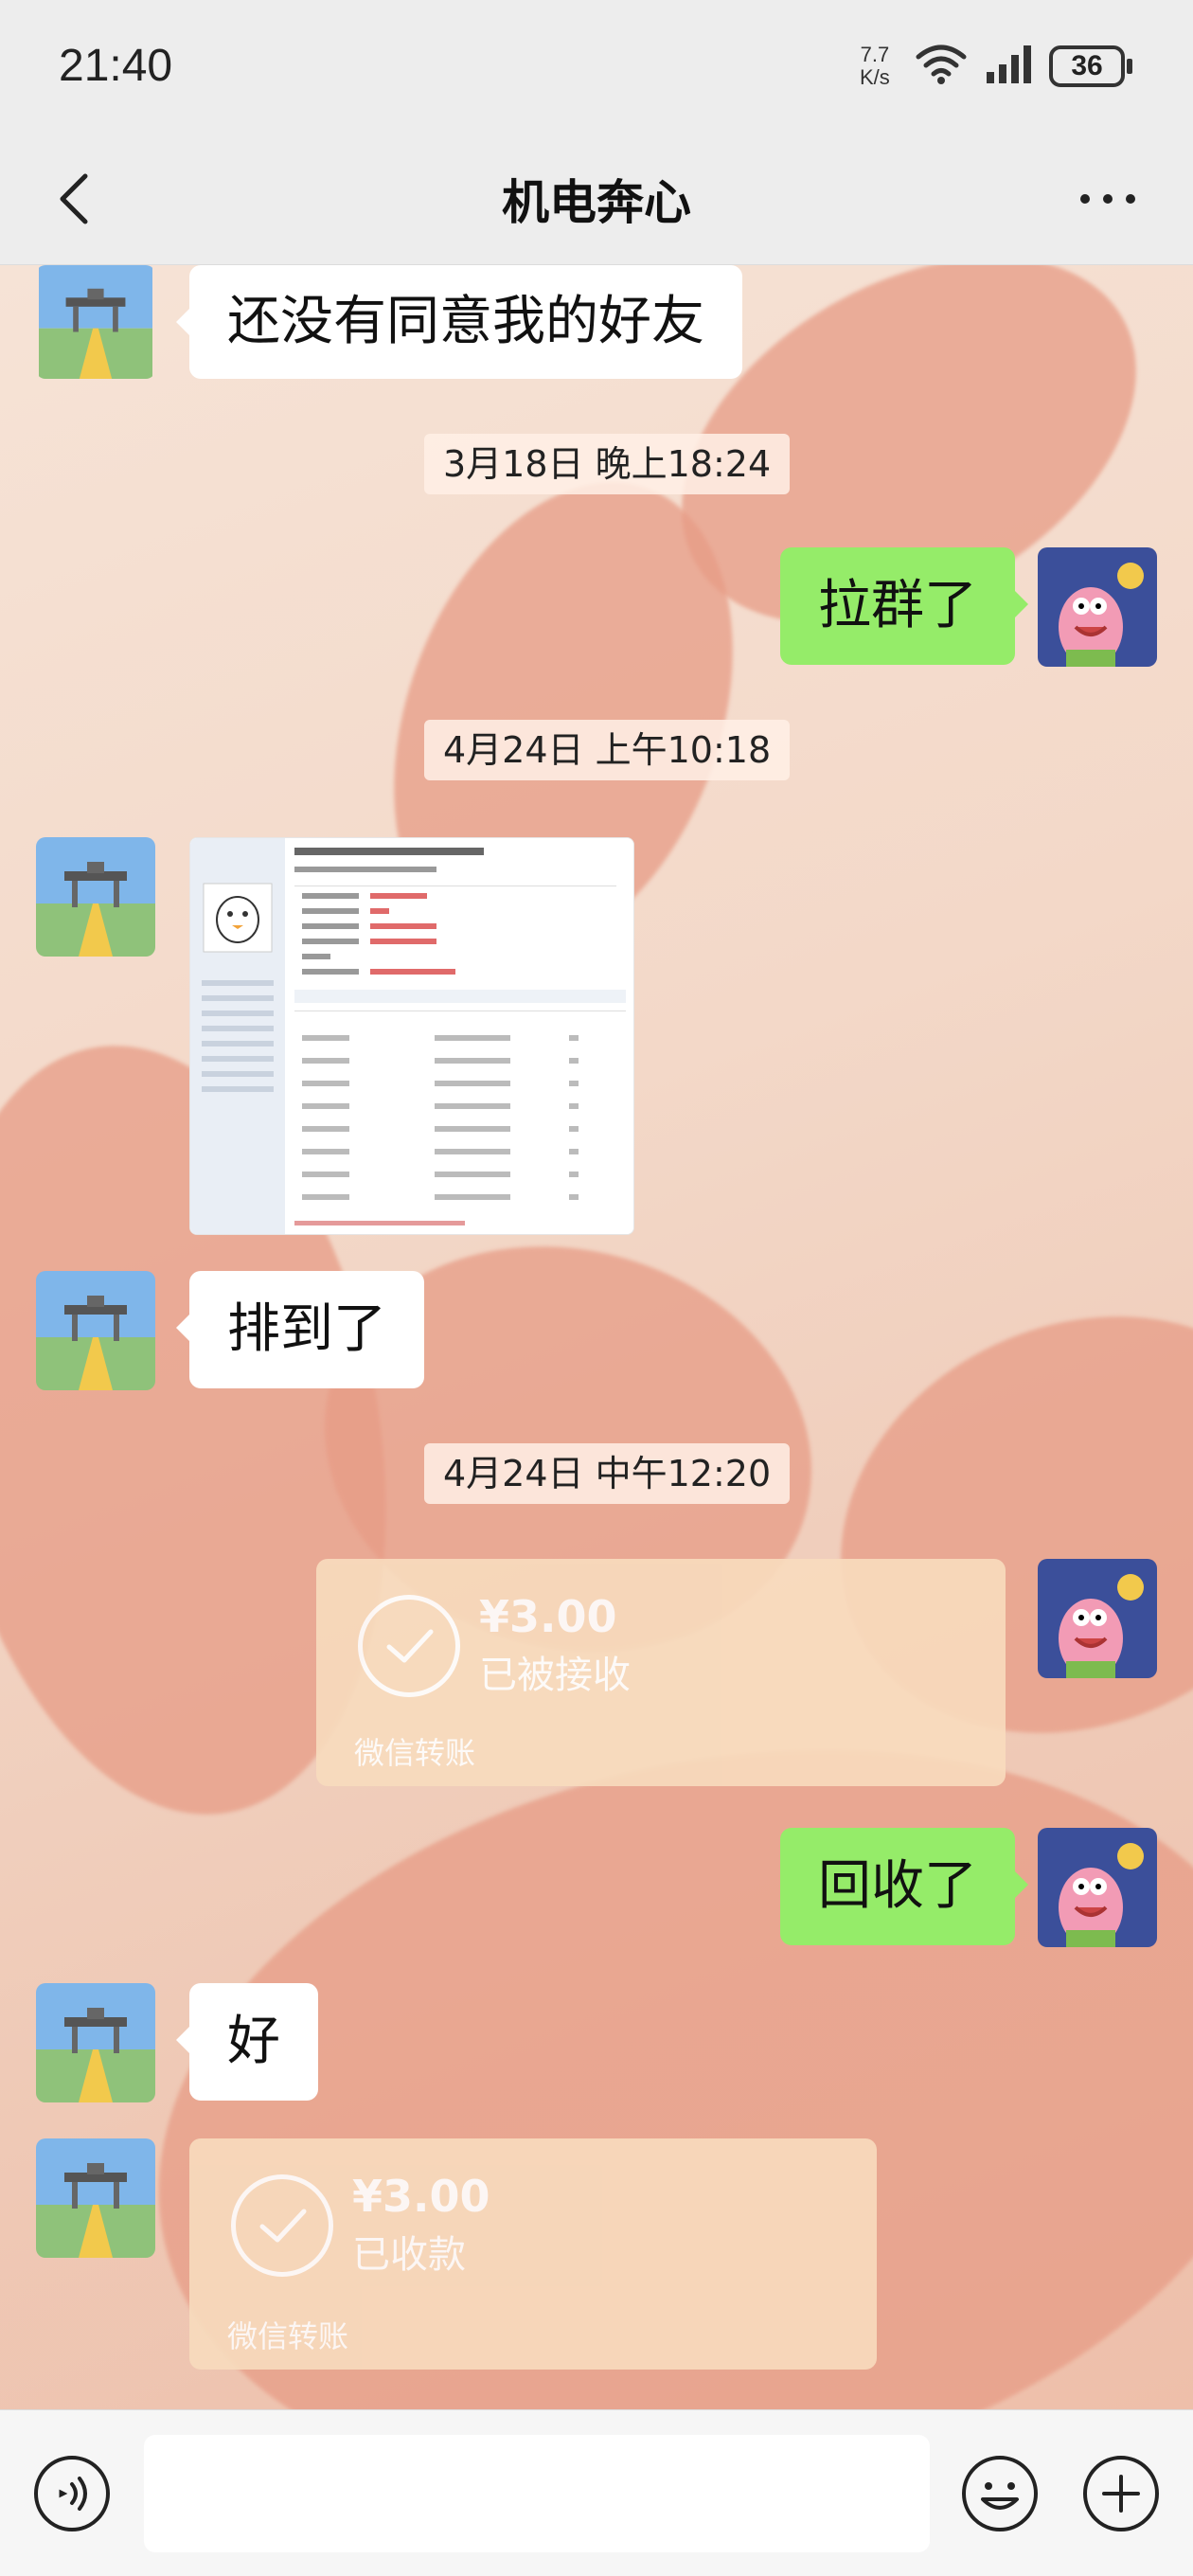 The width and height of the screenshot is (1193, 2576). I want to click on message-bubble: 拉群了, so click(904, 606).